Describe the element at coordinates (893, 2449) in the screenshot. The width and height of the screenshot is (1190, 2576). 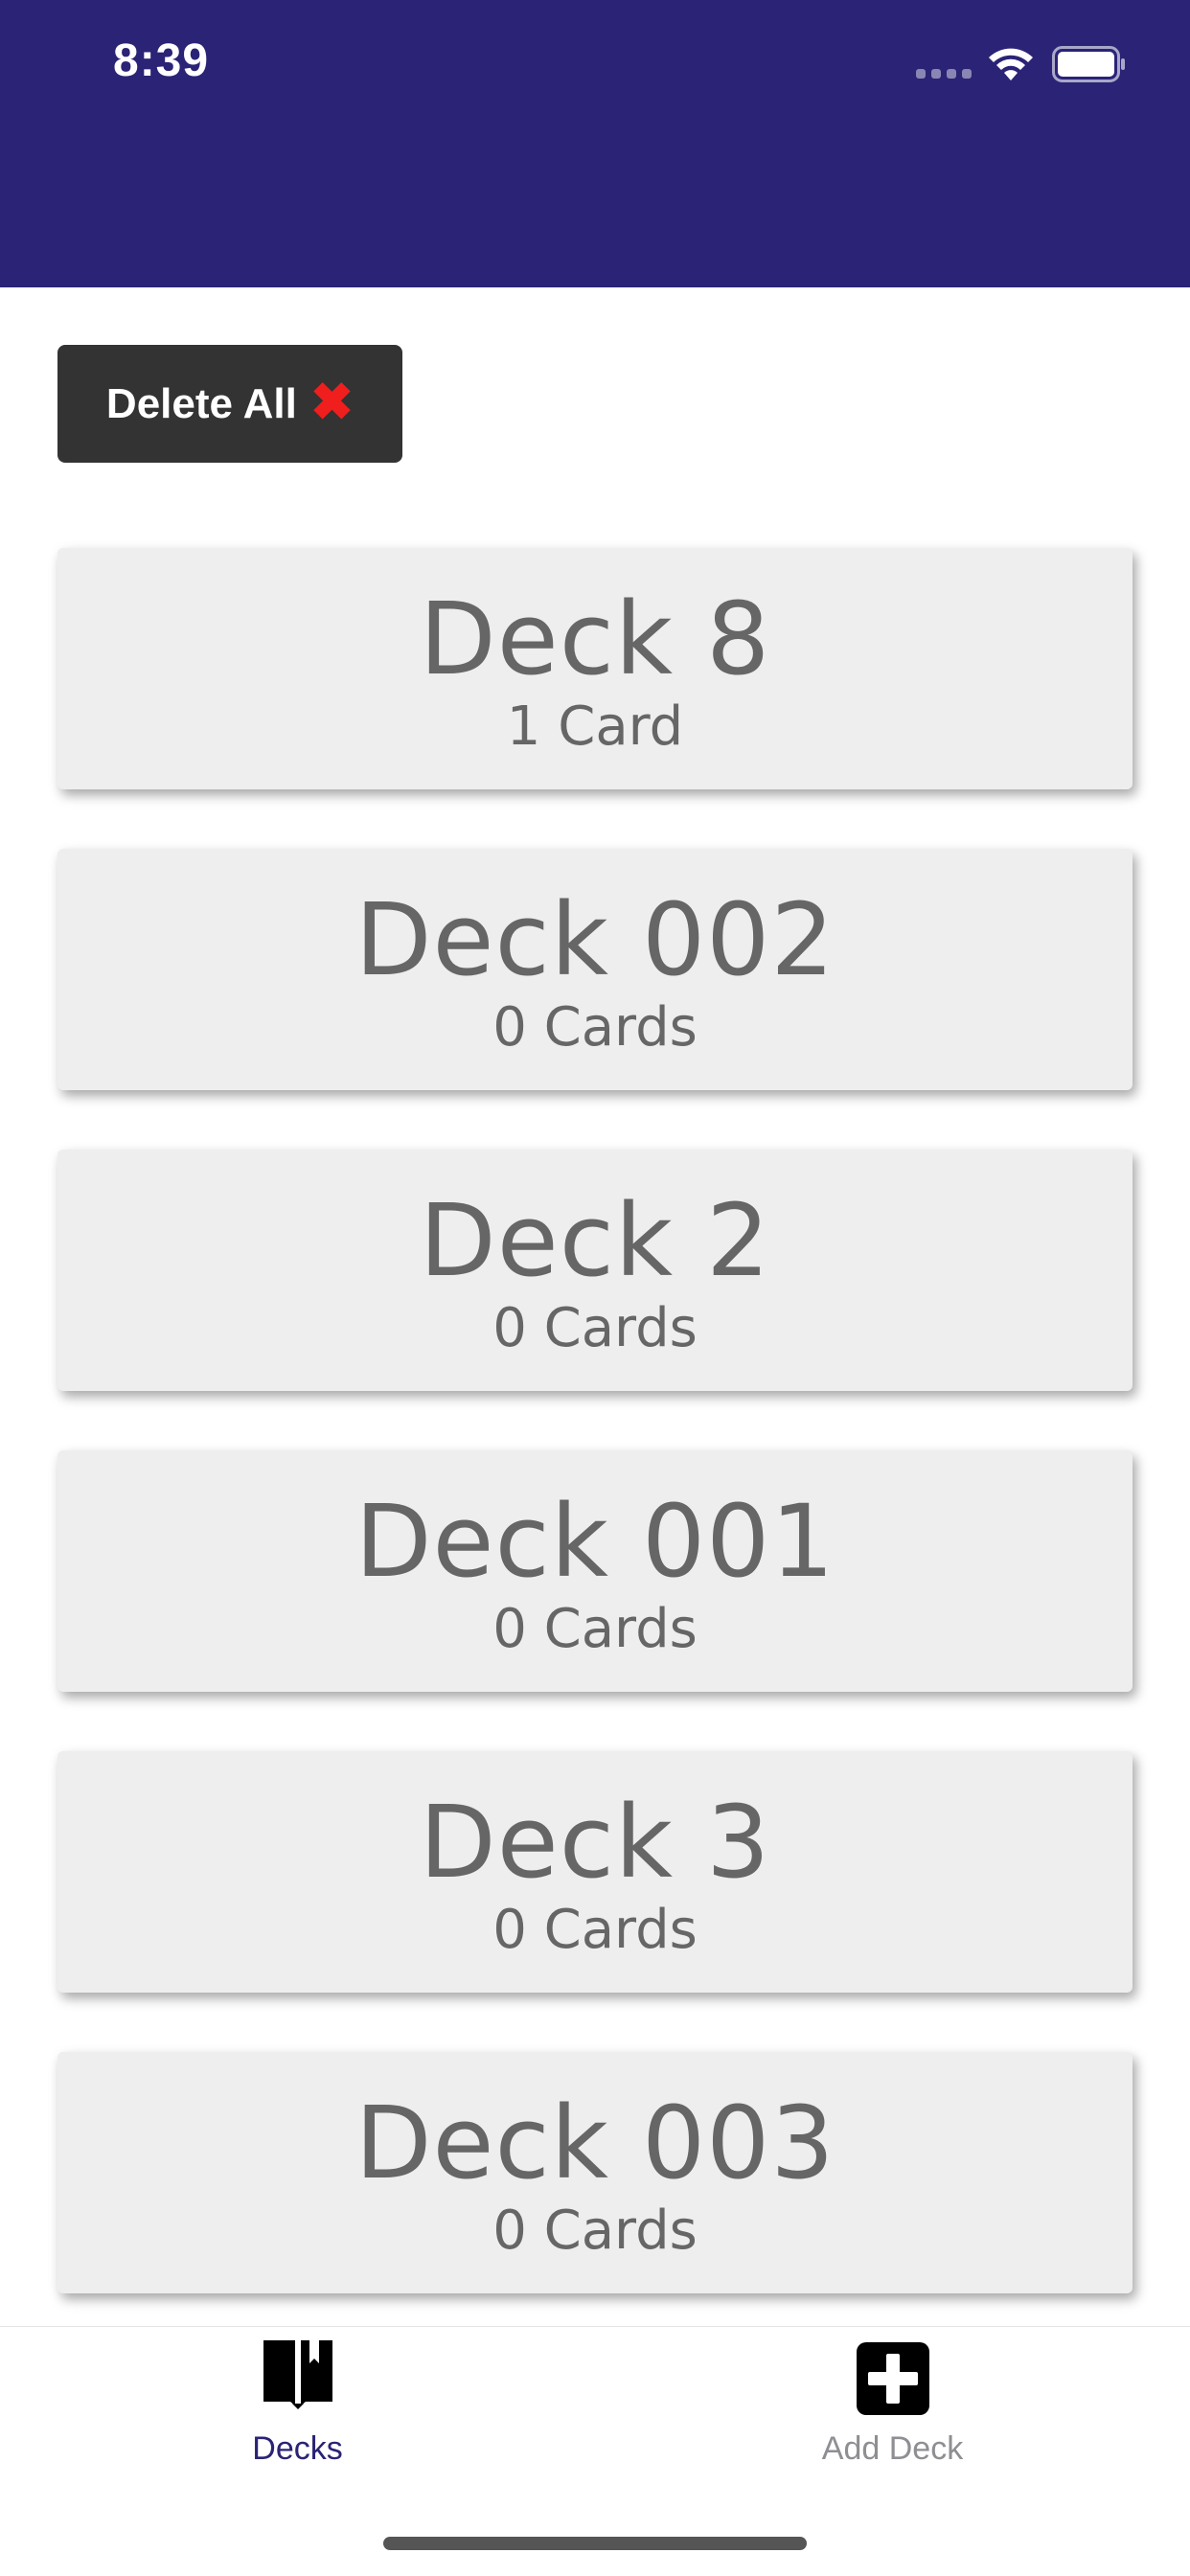
I see `tab-add-deck-label: Add Deck` at that location.